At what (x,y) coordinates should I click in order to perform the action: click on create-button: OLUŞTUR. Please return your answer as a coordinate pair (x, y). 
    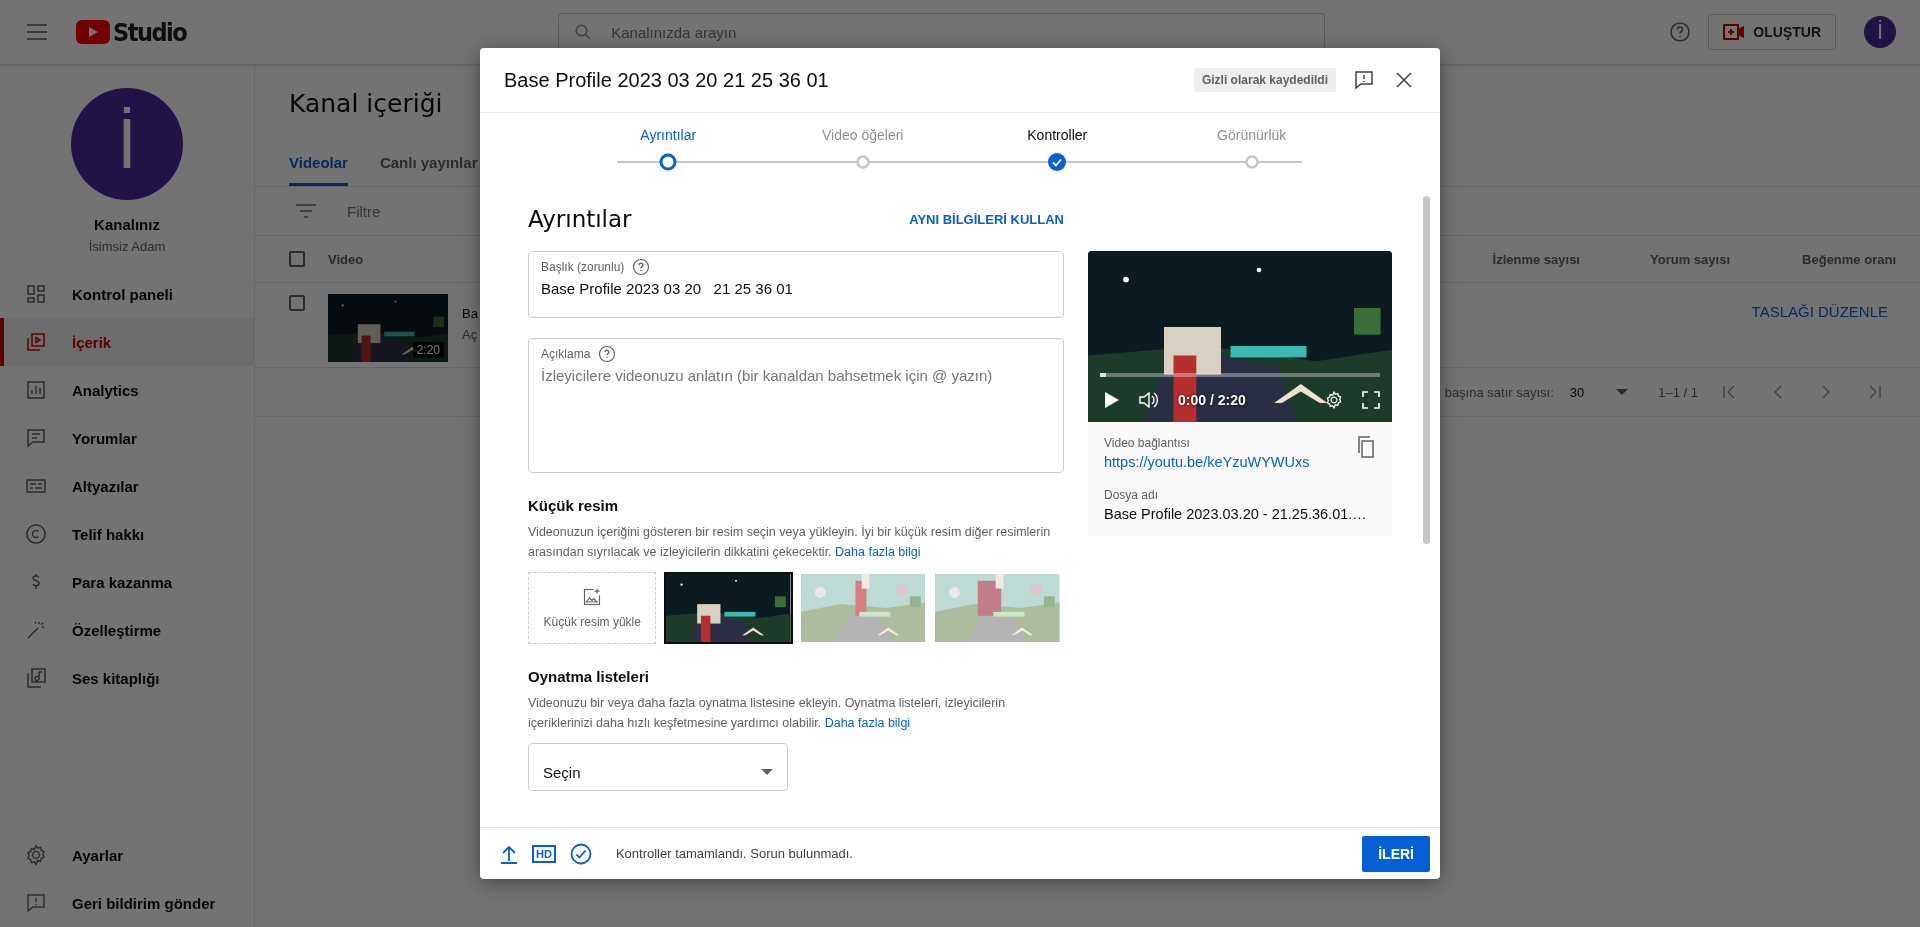
    Looking at the image, I should click on (1772, 32).